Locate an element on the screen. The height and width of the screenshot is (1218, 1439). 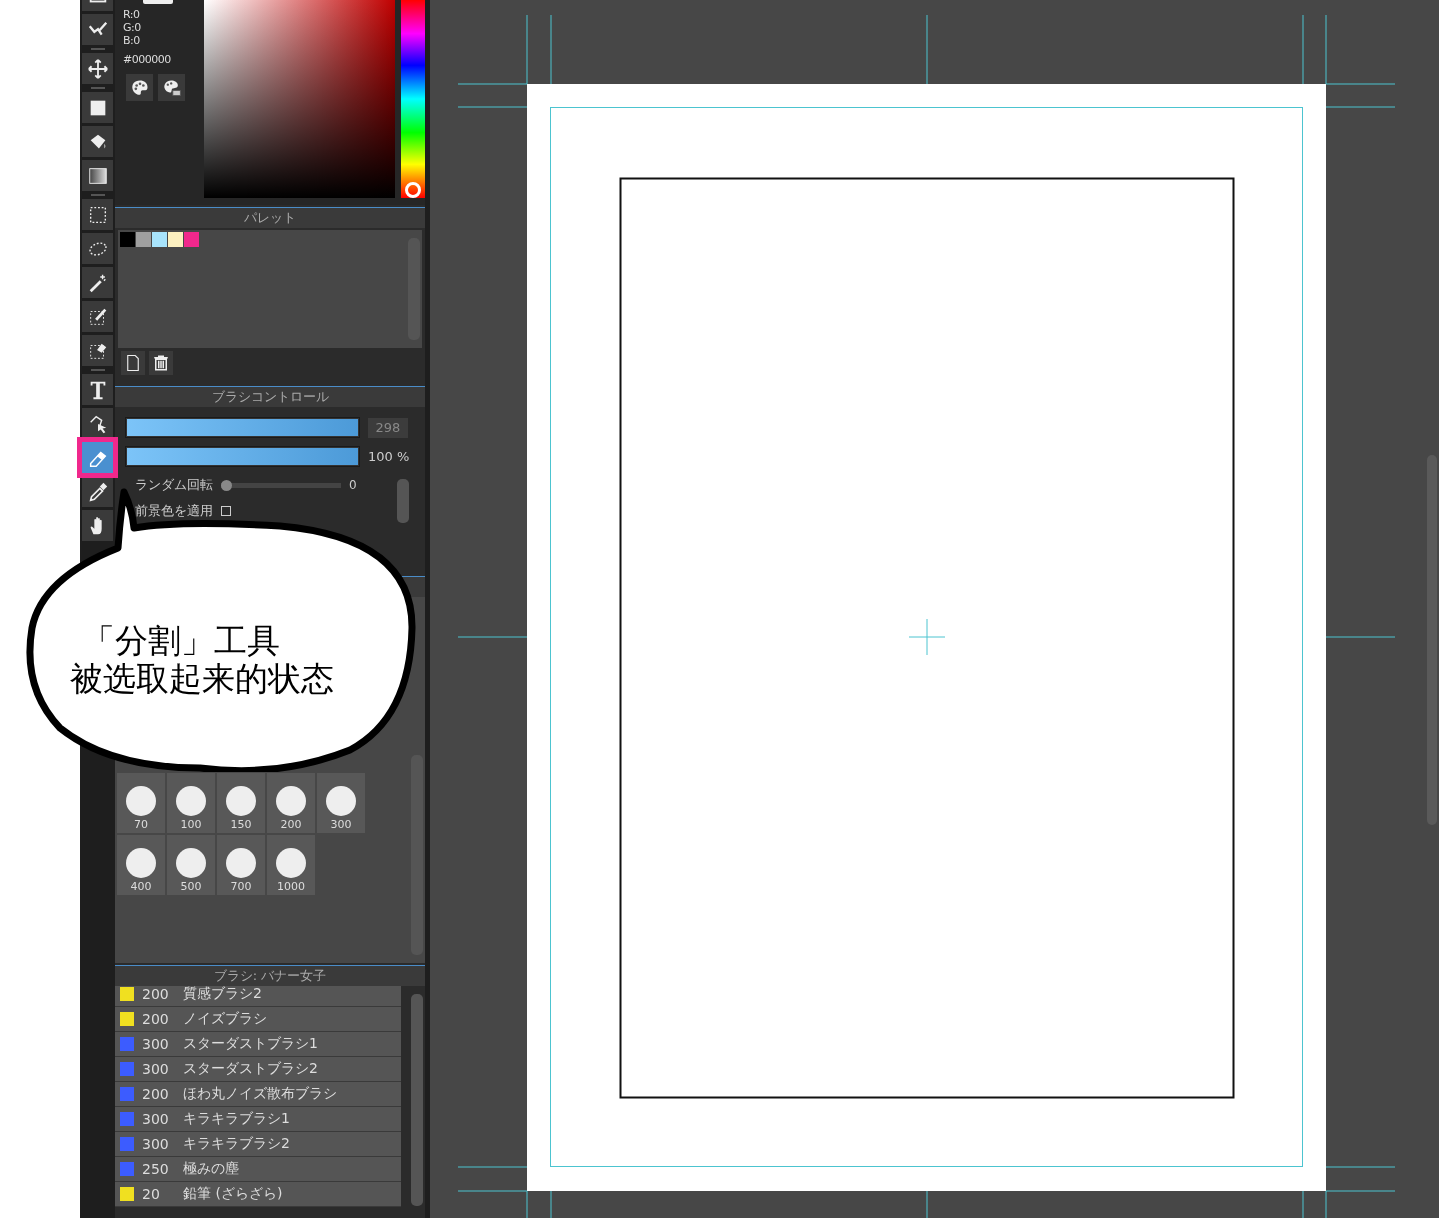
hex-value: #000000 is located at coordinates (147, 59).